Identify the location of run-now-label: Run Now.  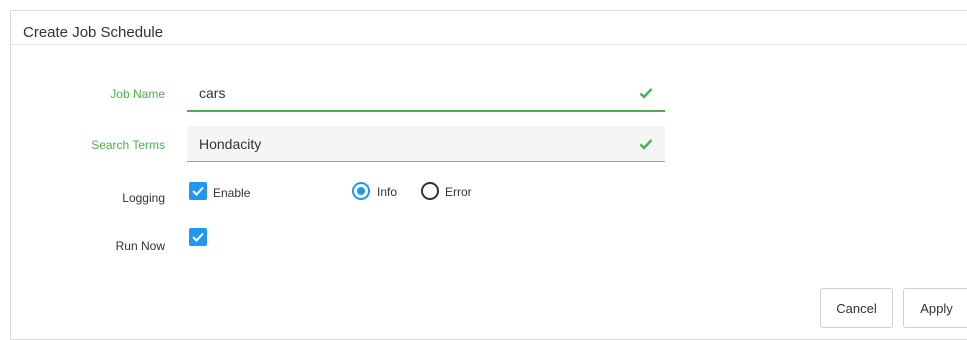
(140, 246).